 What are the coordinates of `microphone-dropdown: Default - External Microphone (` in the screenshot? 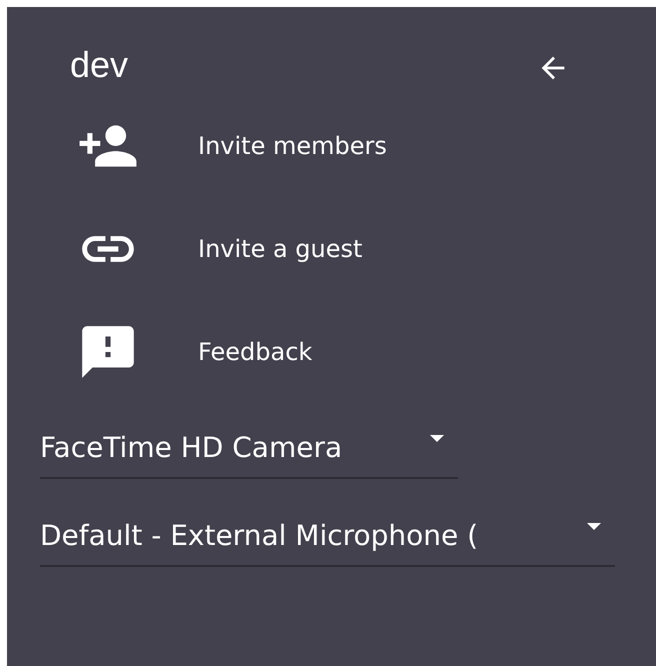 It's located at (327, 538).